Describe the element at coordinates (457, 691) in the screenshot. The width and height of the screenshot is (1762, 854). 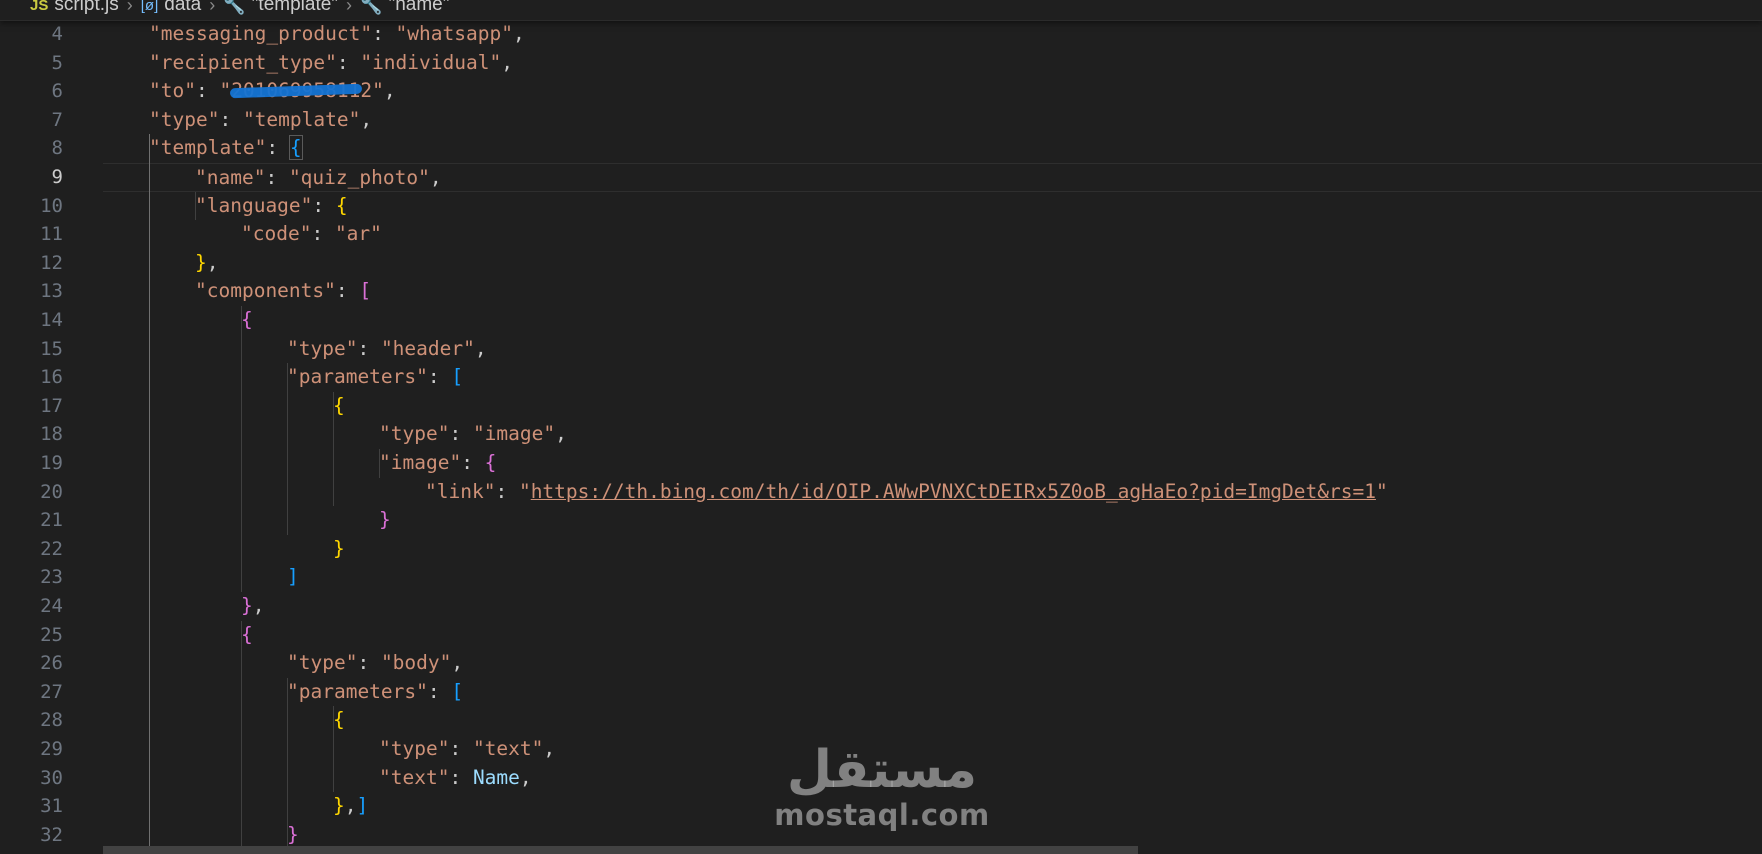
I see `bracket: [` at that location.